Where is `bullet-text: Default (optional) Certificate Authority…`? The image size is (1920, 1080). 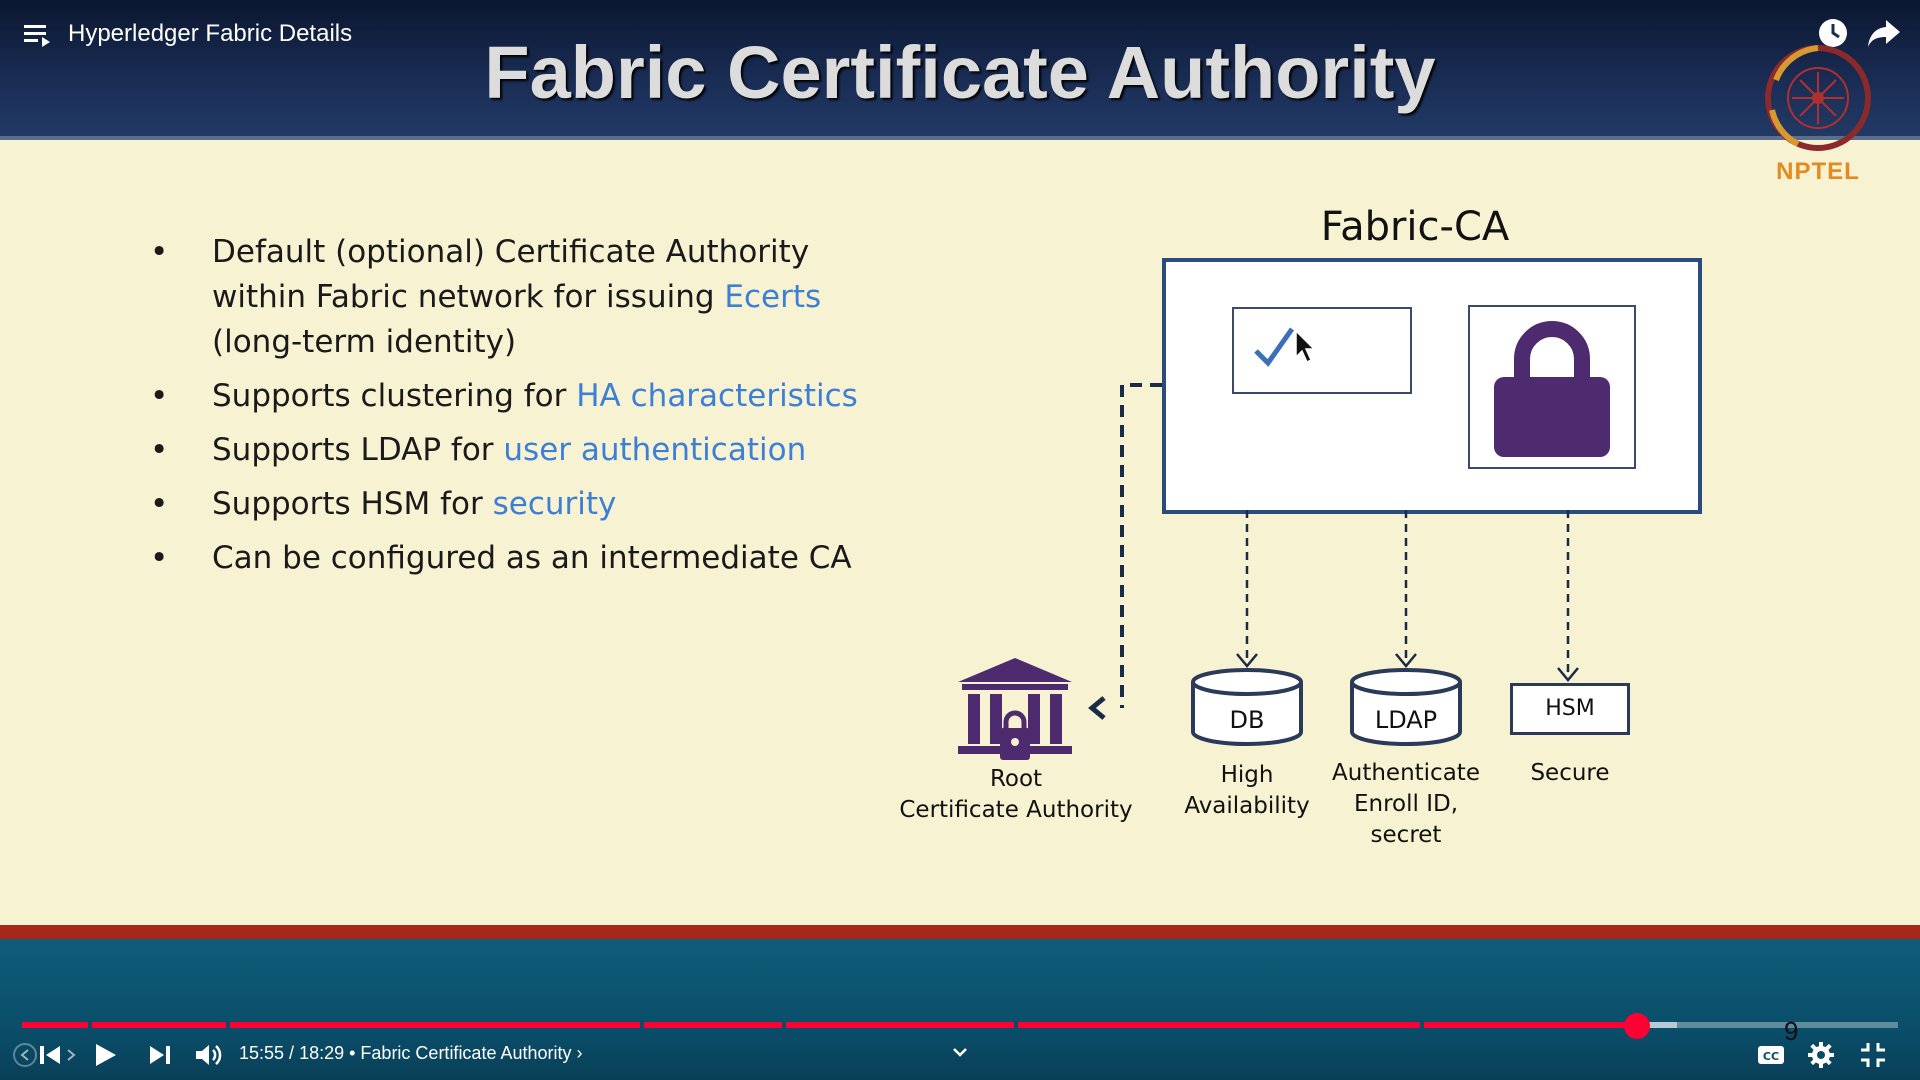 bullet-text: Default (optional) Certificate Authority… is located at coordinates (511, 274).